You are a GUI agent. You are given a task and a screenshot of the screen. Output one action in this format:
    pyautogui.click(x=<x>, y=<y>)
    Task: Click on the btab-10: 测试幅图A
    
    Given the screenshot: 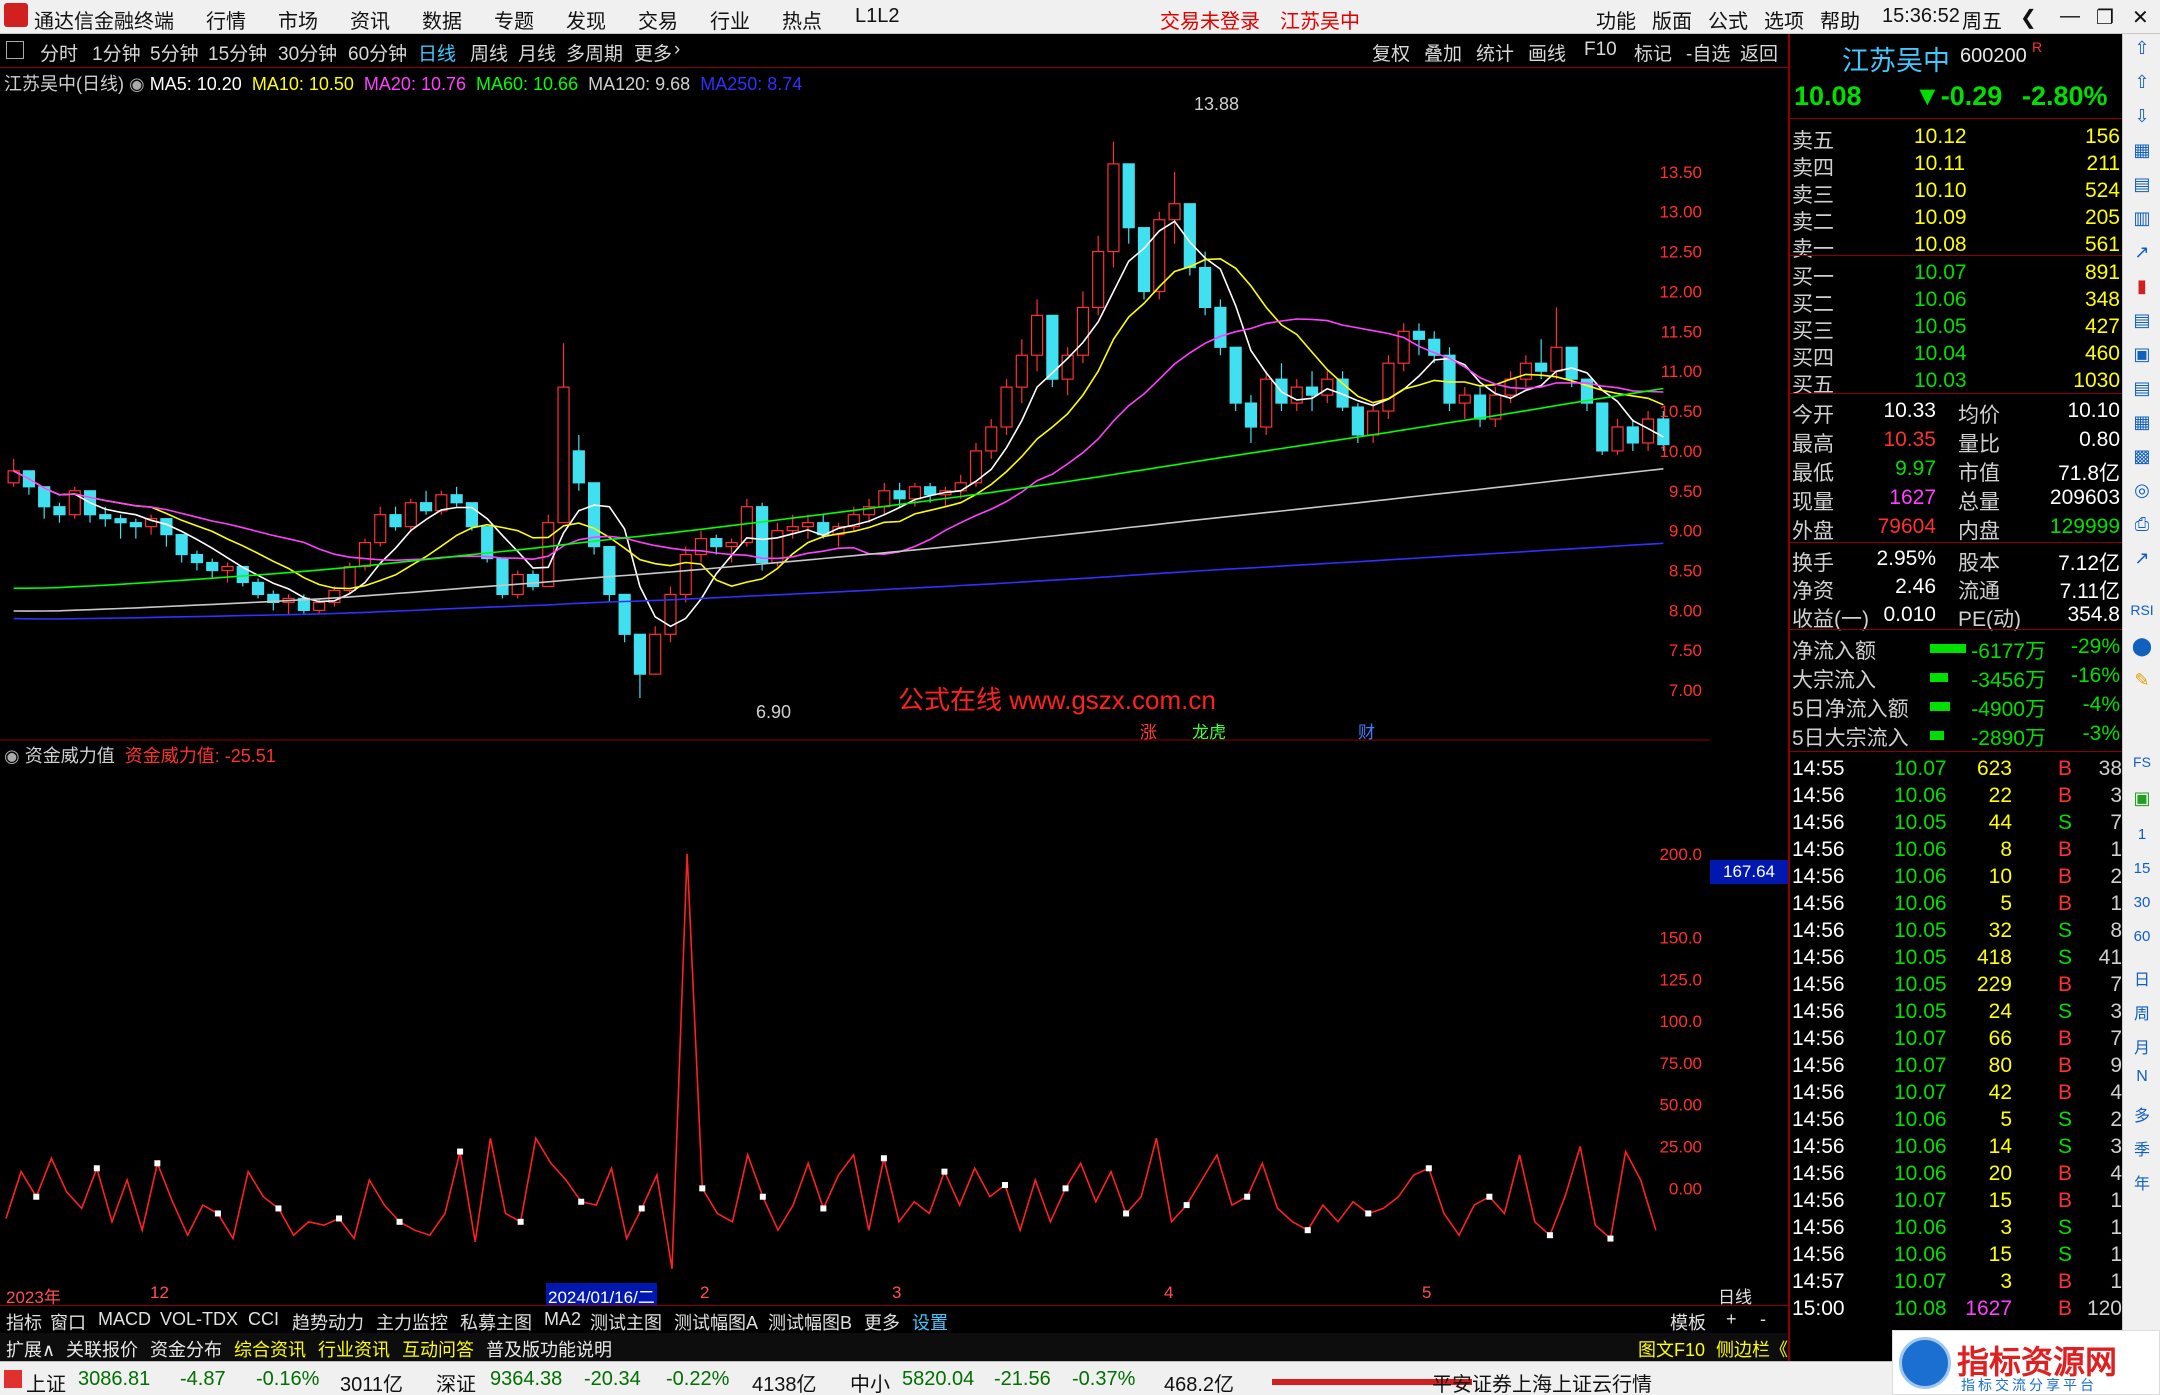 What is the action you would take?
    pyautogui.click(x=716, y=1322)
    